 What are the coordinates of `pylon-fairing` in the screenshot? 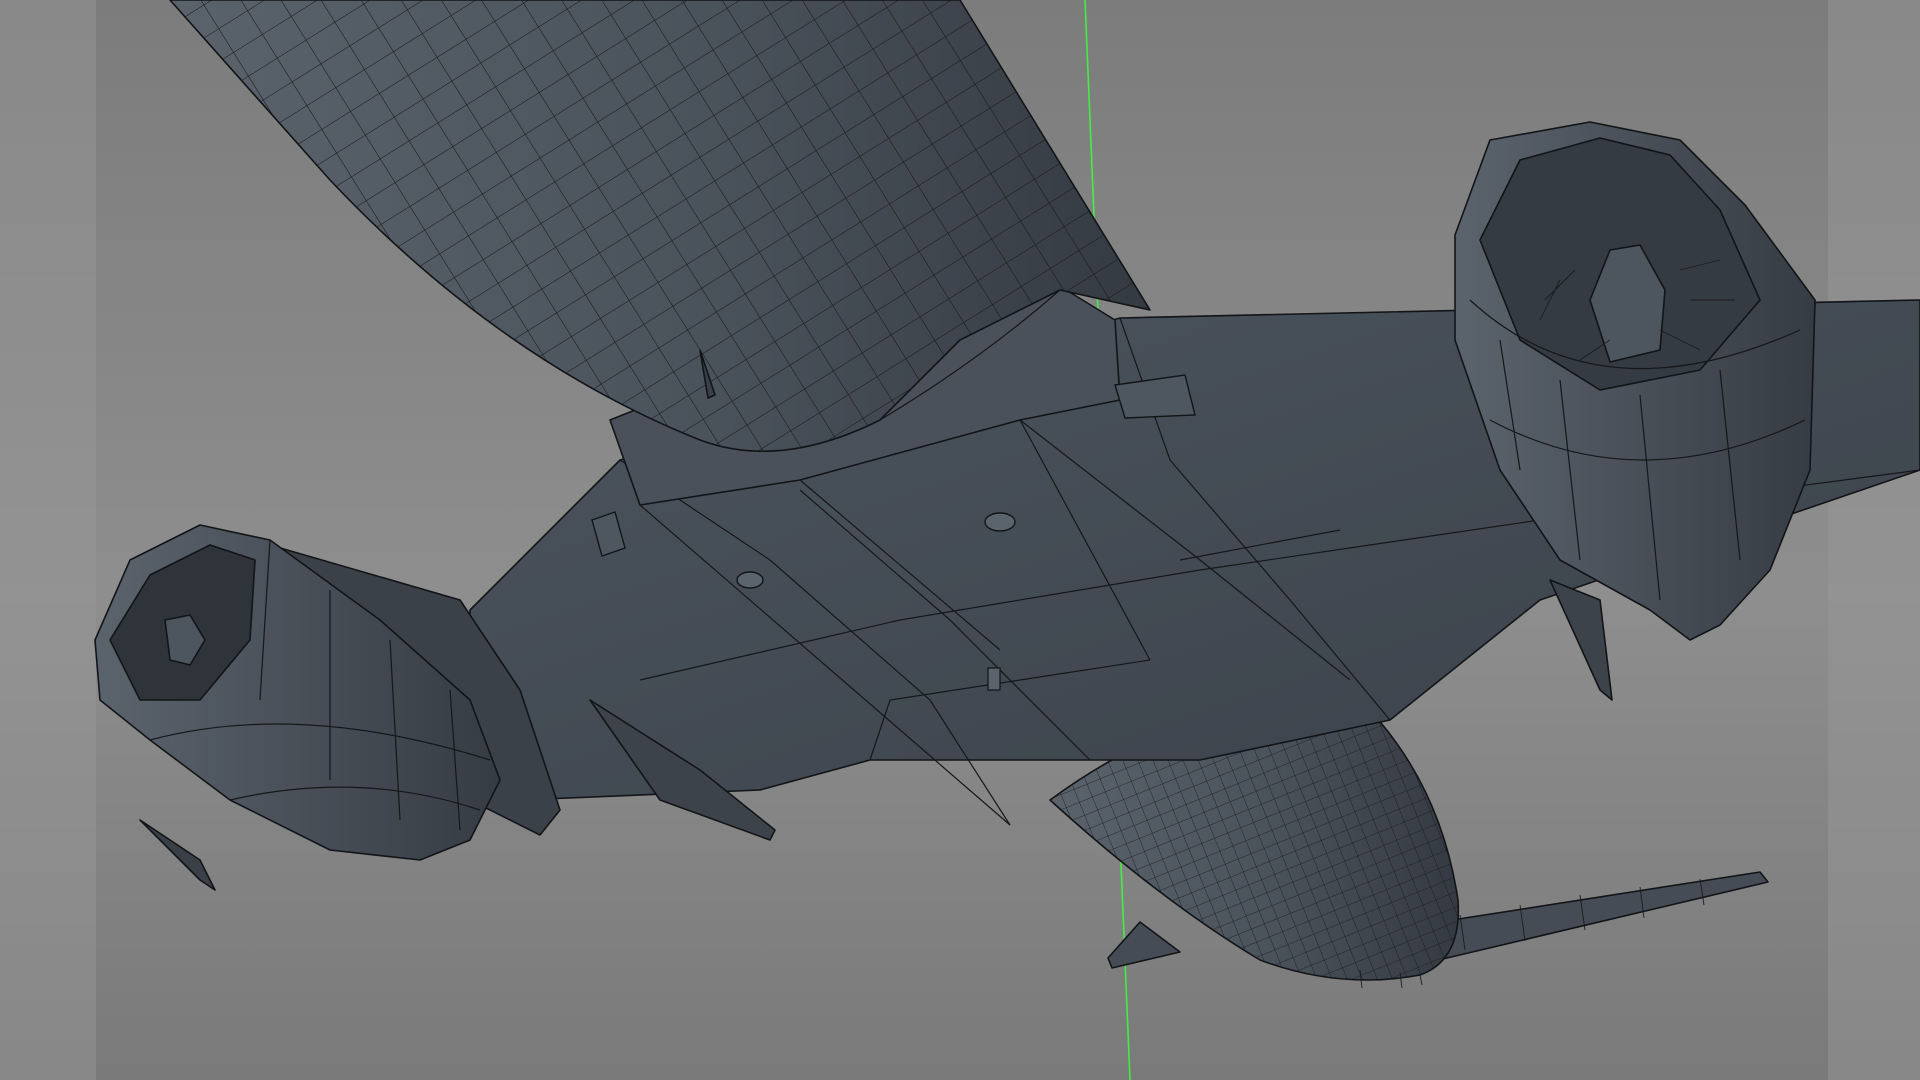 It's located at (1581, 640).